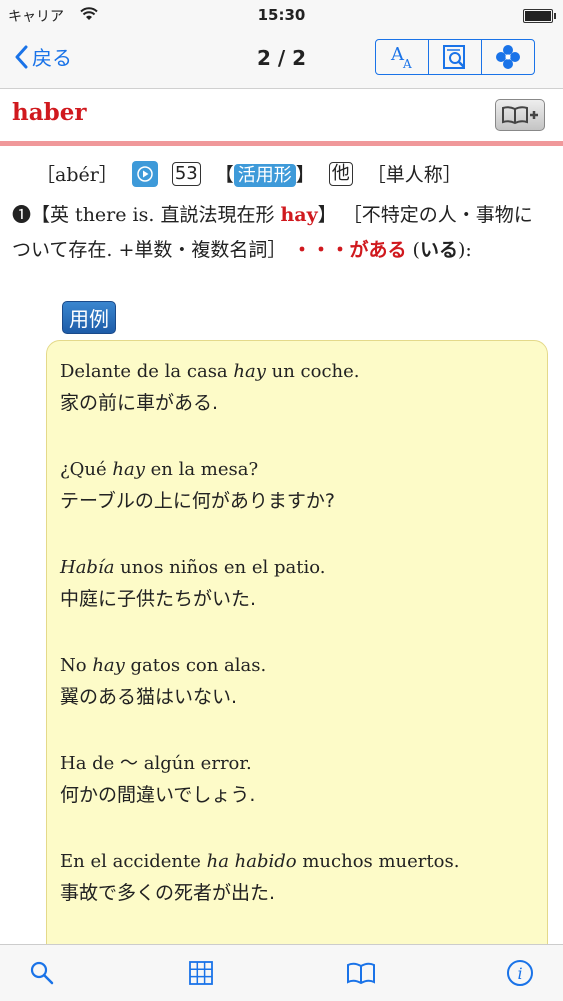 This screenshot has height=1001, width=563. Describe the element at coordinates (378, 861) in the screenshot. I see `example-text: muchos muertos.` at that location.